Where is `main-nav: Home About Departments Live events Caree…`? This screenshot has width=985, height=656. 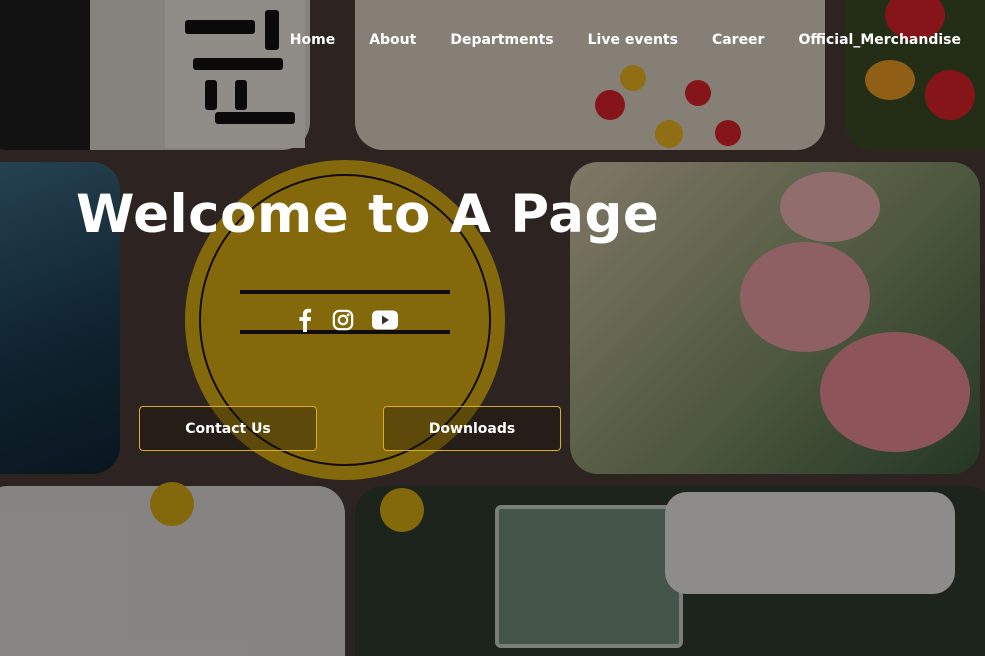 main-nav: Home About Departments Live events Caree… is located at coordinates (608, 40).